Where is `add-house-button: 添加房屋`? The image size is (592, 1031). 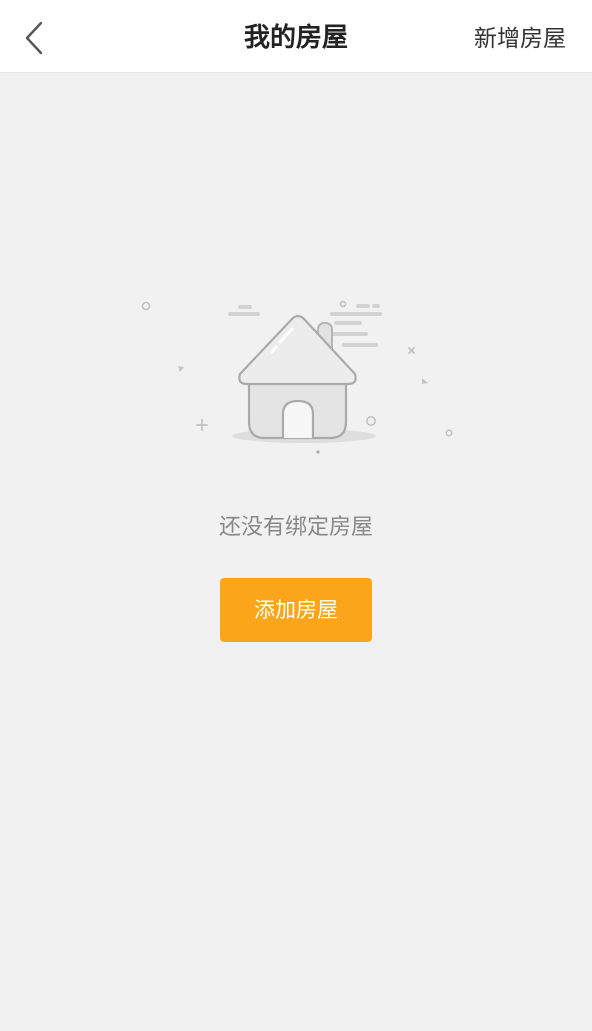
add-house-button: 添加房屋 is located at coordinates (296, 610).